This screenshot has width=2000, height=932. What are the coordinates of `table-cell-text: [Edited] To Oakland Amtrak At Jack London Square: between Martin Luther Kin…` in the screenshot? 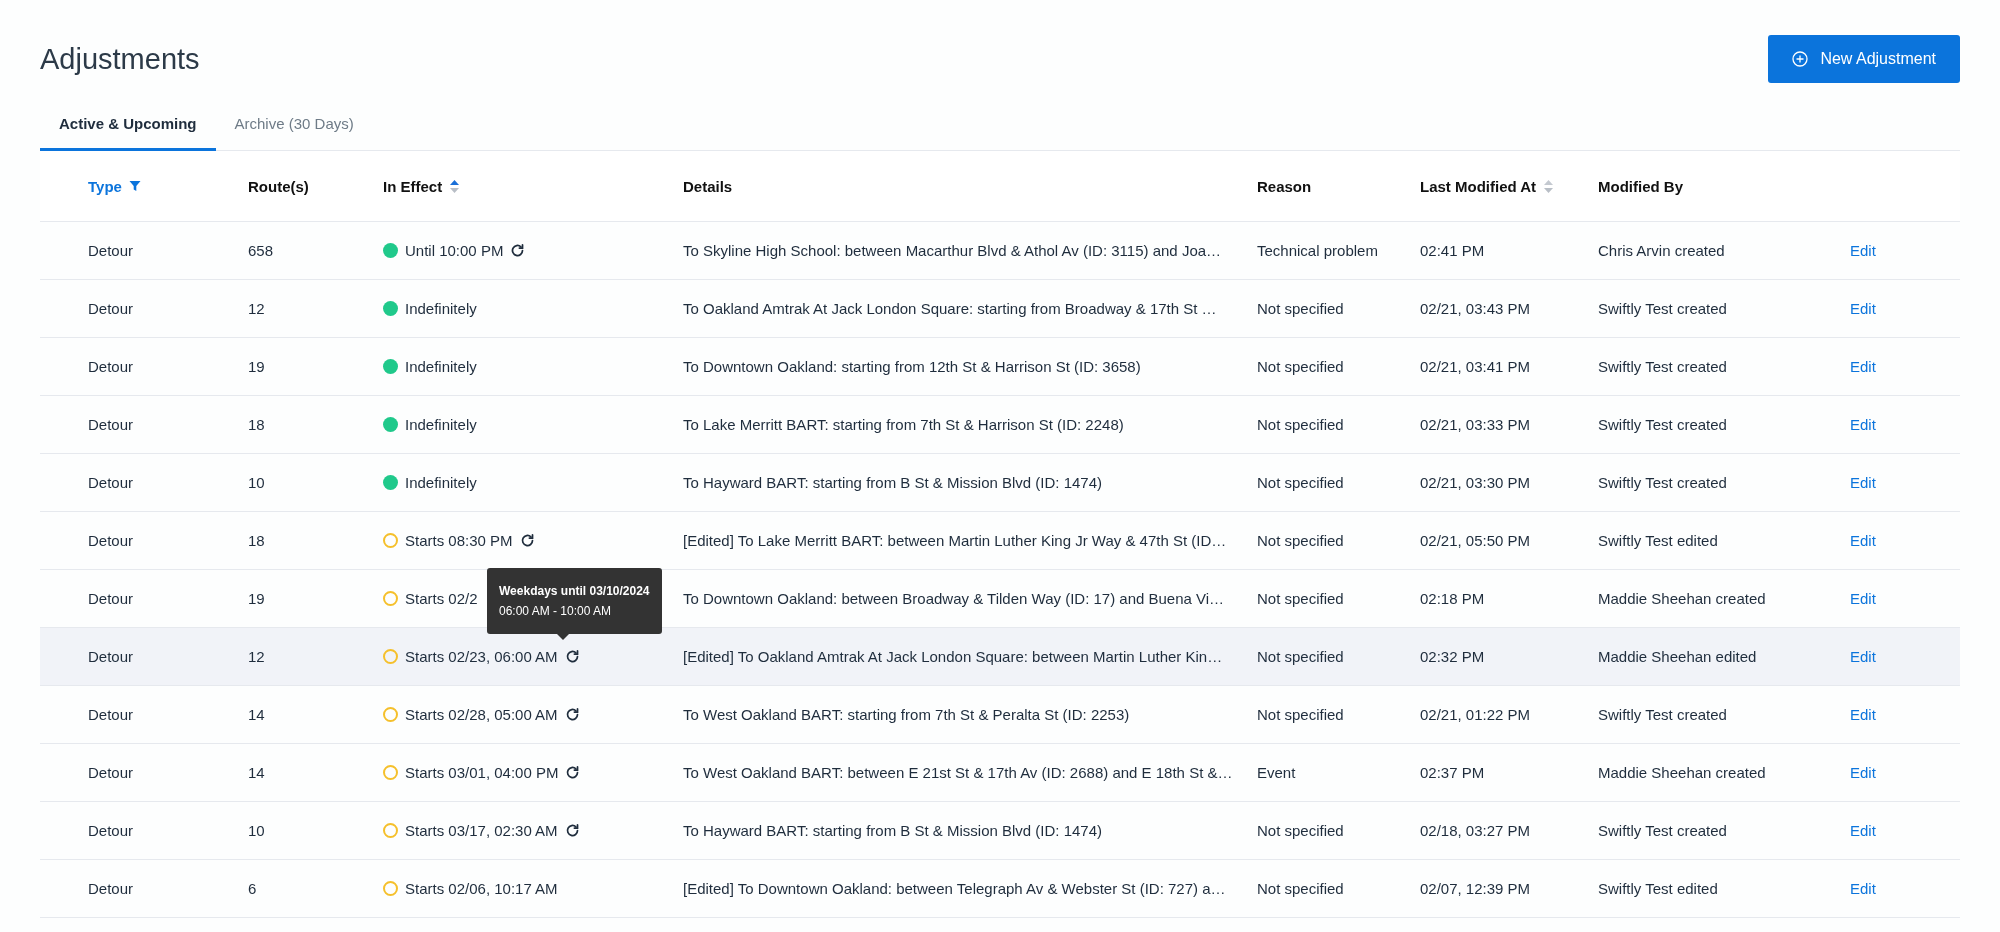 It's located at (953, 656).